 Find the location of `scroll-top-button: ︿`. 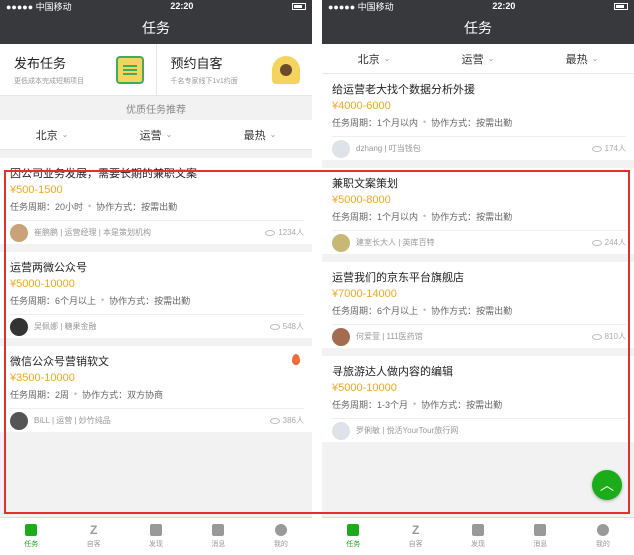

scroll-top-button: ︿ is located at coordinates (607, 485).